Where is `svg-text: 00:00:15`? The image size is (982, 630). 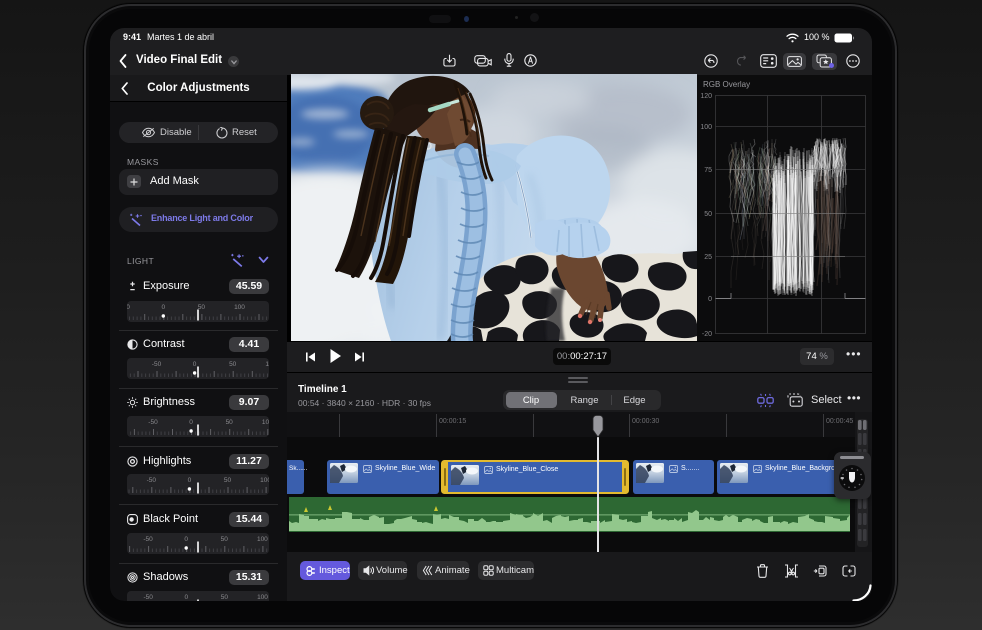
svg-text: 00:00:15 is located at coordinates (452, 421).